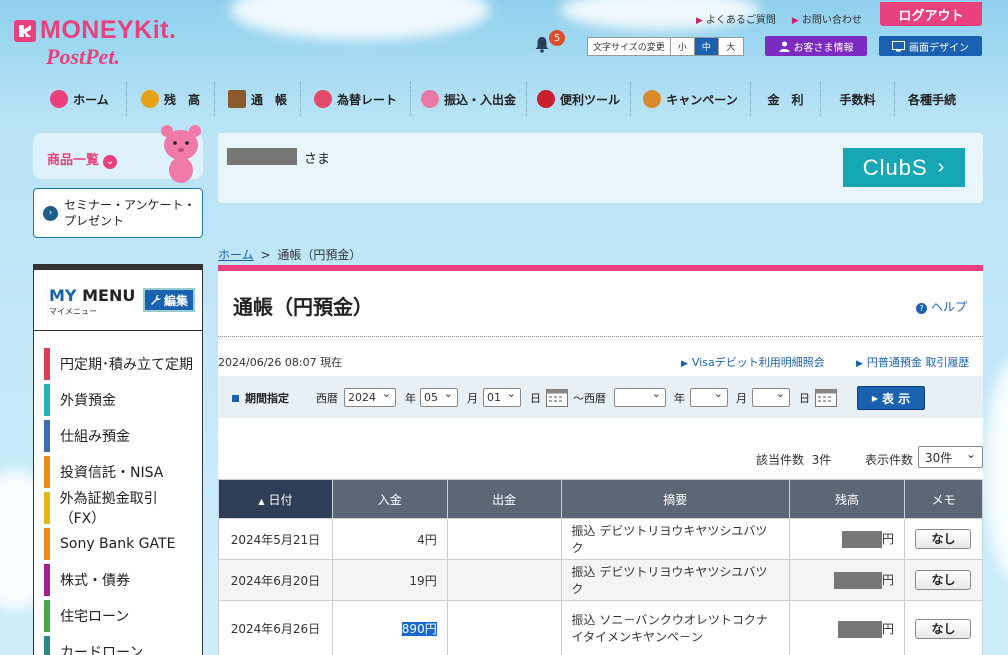 The width and height of the screenshot is (1008, 655). What do you see at coordinates (109, 45) in the screenshot?
I see `moneykit-logo: MONEYKit. PostPet.` at bounding box center [109, 45].